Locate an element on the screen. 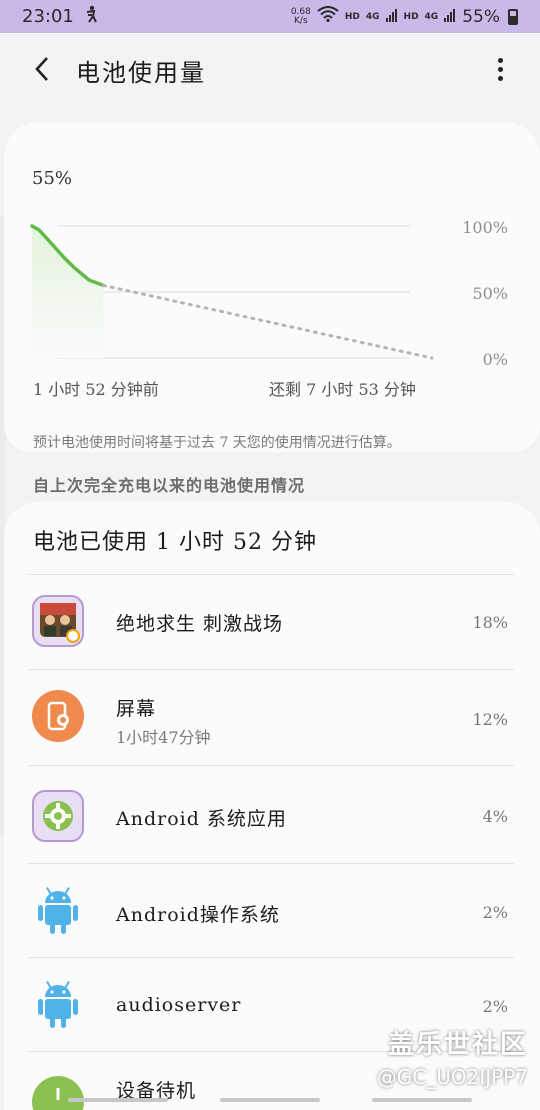 Image resolution: width=540 pixels, height=1110 pixels. list-item-screen: 屏幕 1小时47分钟 12% is located at coordinates (270, 717).